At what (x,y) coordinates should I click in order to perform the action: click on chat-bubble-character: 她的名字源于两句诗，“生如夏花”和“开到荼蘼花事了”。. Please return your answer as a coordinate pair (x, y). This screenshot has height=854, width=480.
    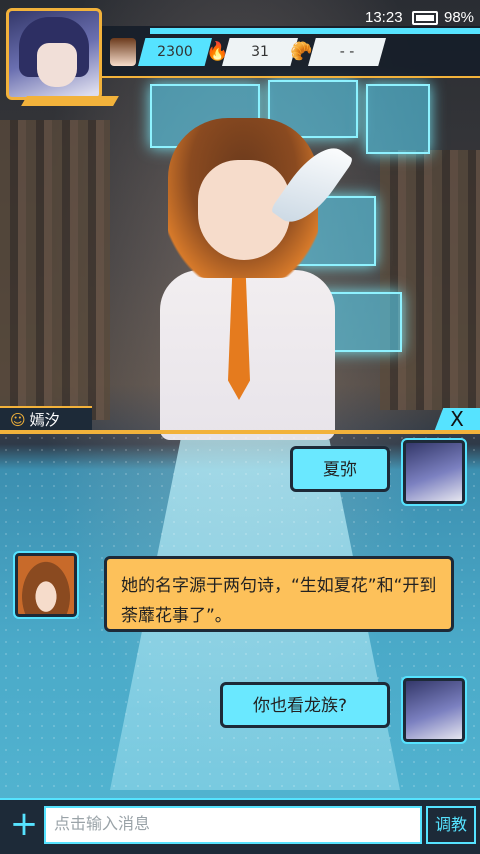
    Looking at the image, I should click on (279, 594).